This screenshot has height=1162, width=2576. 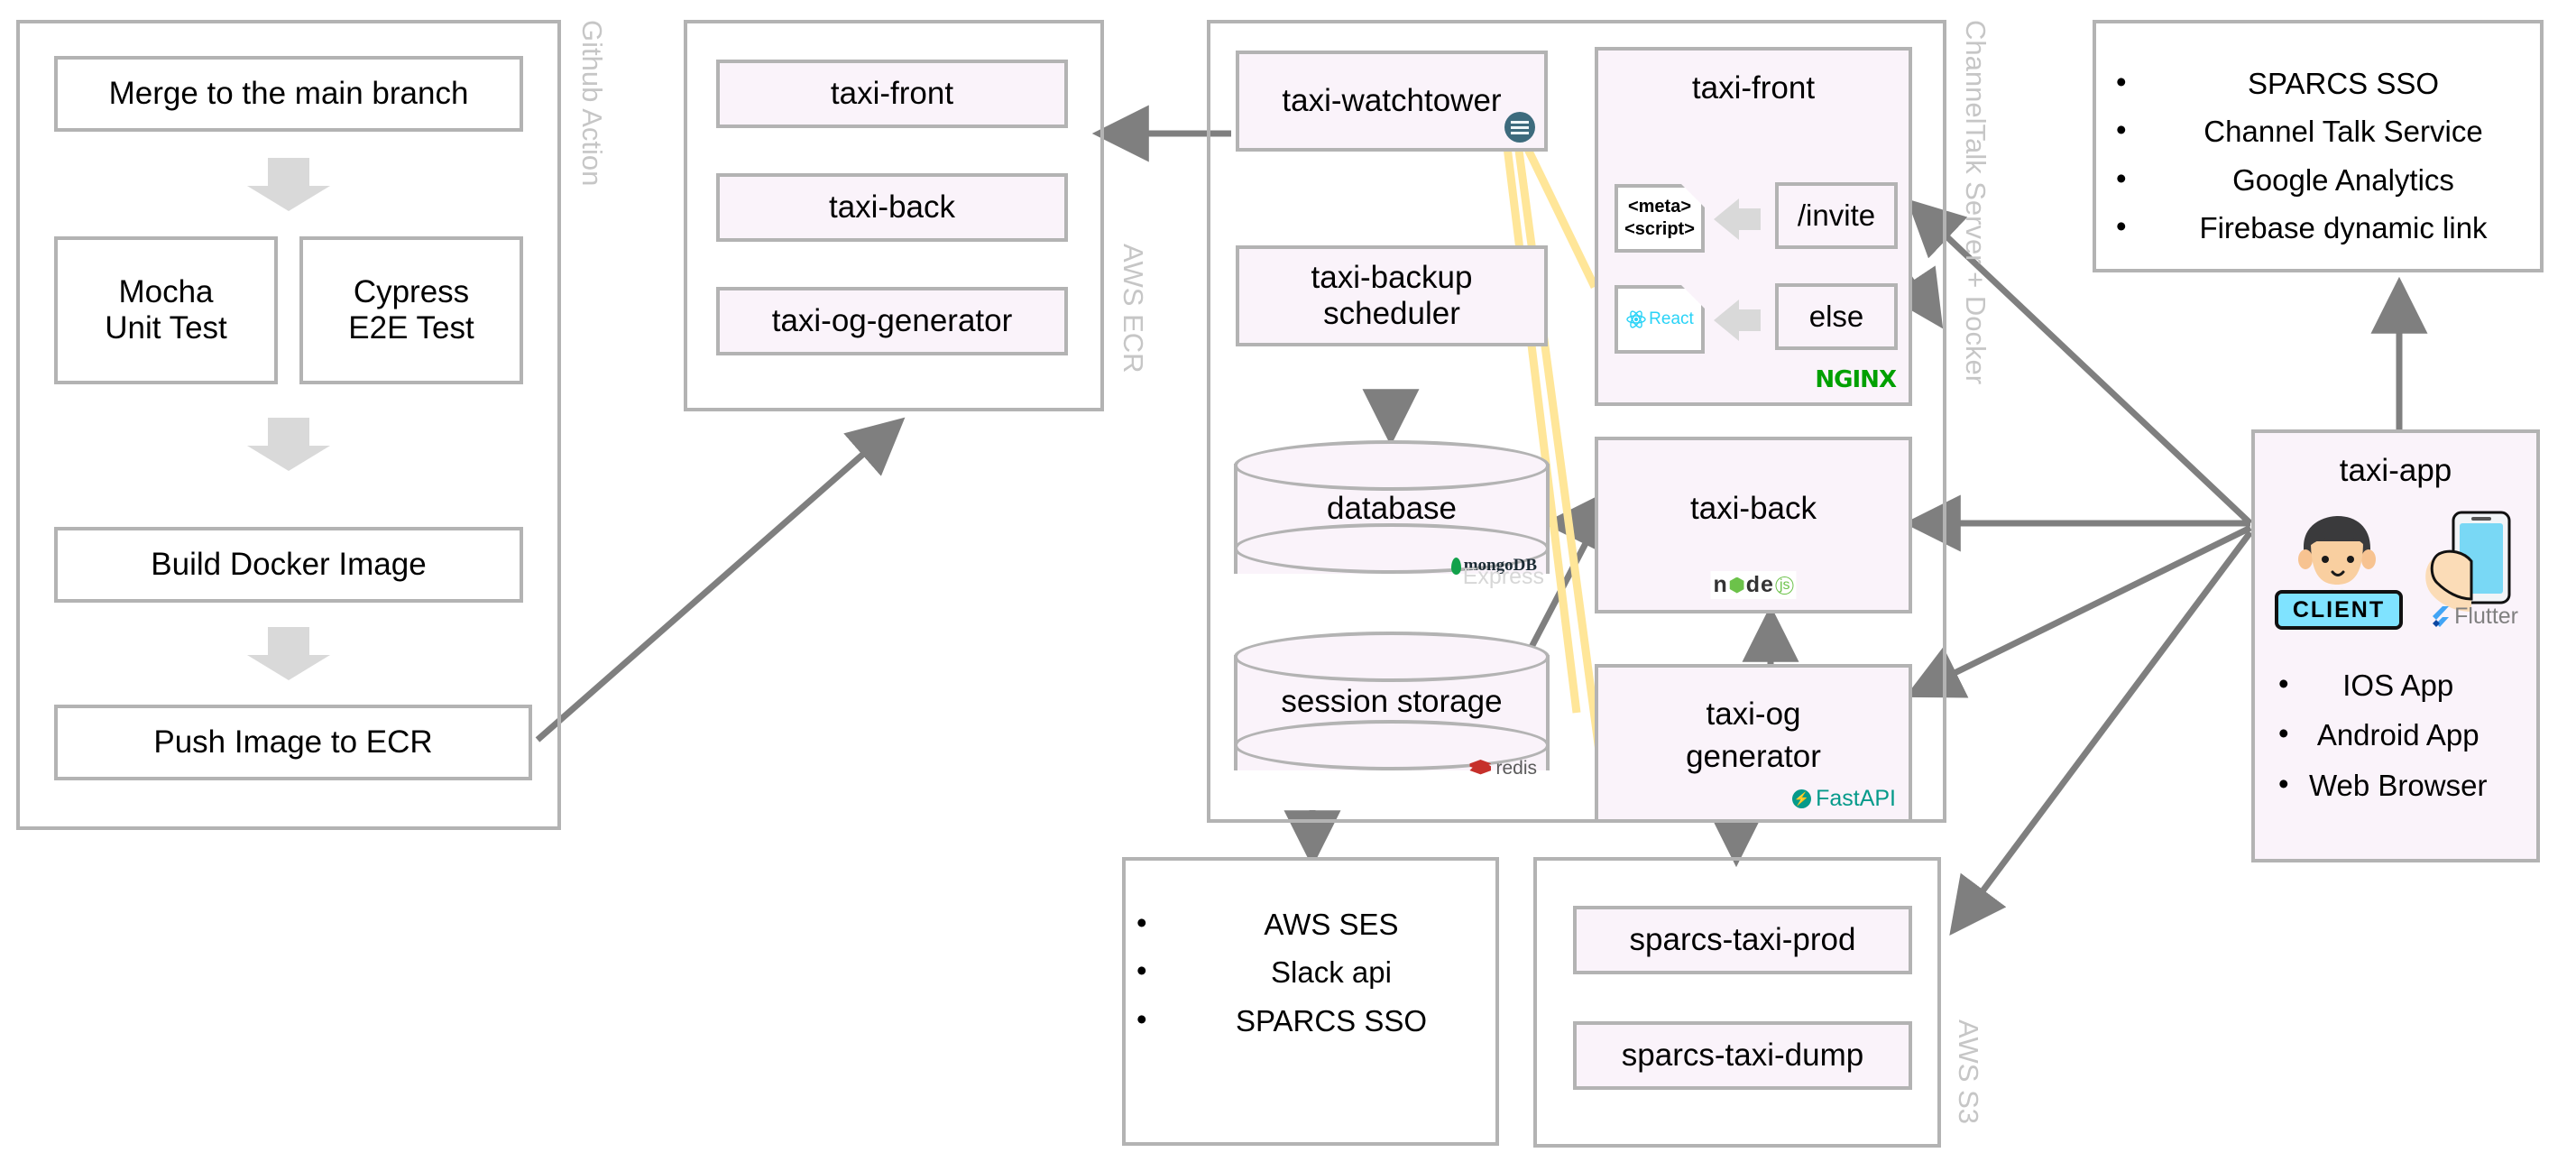 I want to click on fastapi-logo: ⚡ FastAPI, so click(x=1844, y=799).